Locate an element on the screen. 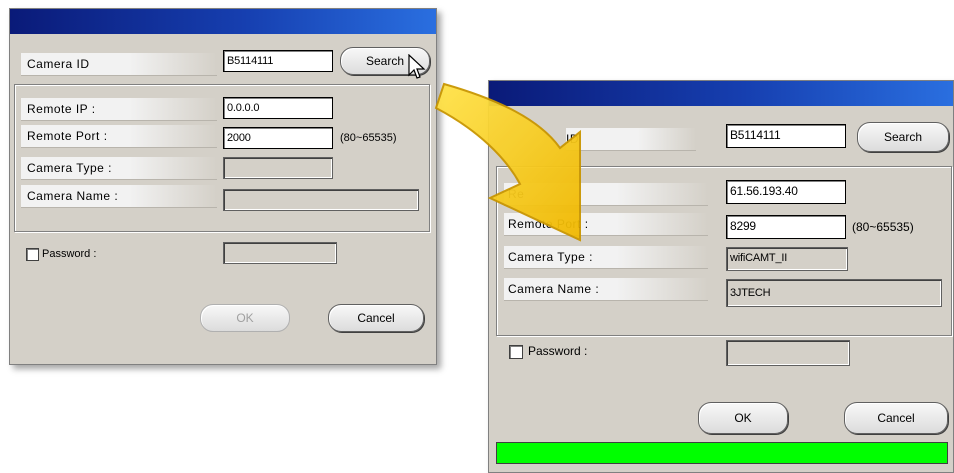 The width and height of the screenshot is (954, 473). camera-id-label: Camera ID is located at coordinates (119, 64).